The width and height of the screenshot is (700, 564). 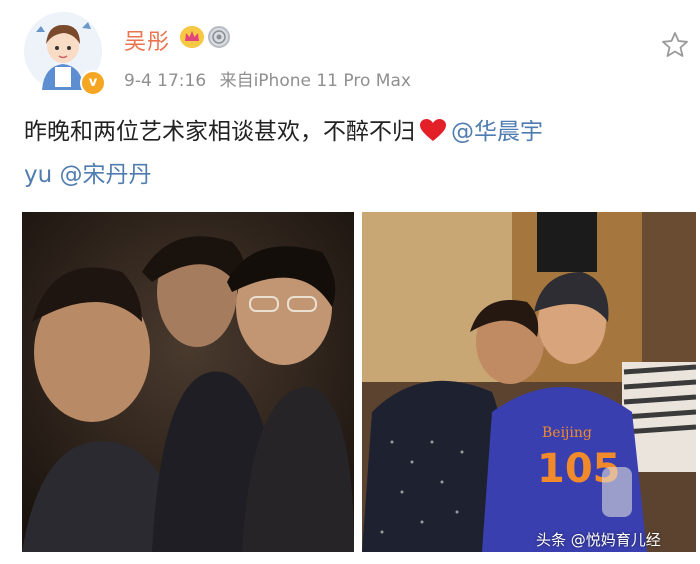 What do you see at coordinates (433, 135) in the screenshot?
I see `heart-icon` at bounding box center [433, 135].